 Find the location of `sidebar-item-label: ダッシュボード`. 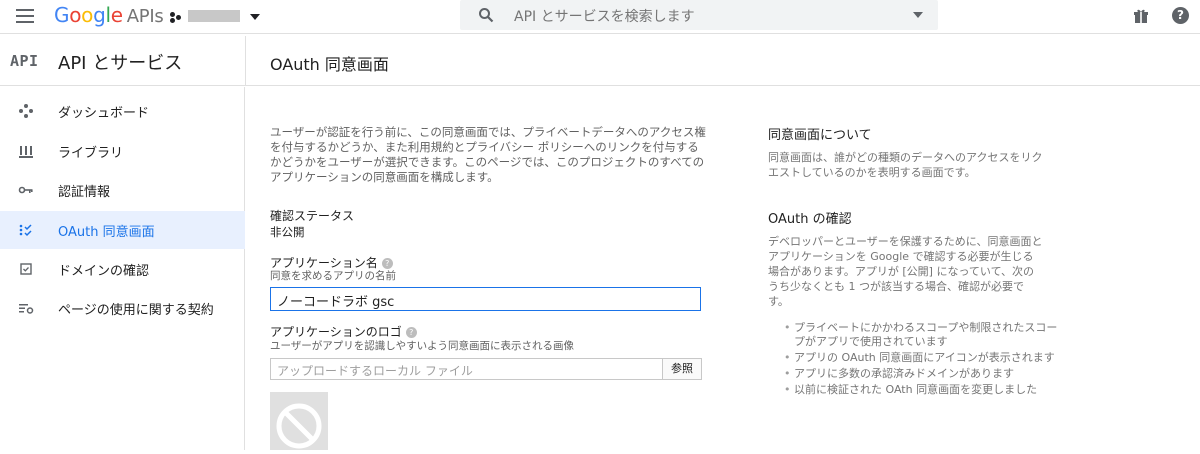

sidebar-item-label: ダッシュボード is located at coordinates (104, 113).